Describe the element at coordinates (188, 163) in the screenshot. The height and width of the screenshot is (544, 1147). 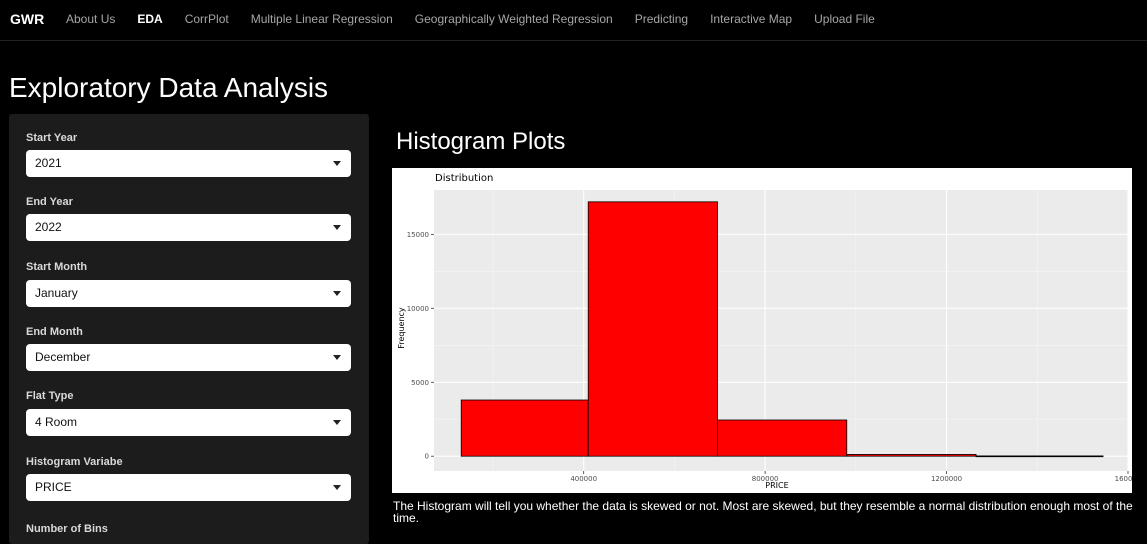
I see `start-year-select: 2021` at that location.